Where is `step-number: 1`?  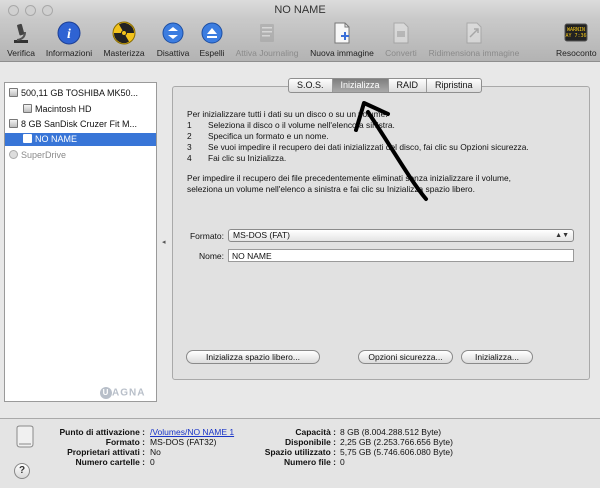
step-number: 1 is located at coordinates (189, 125).